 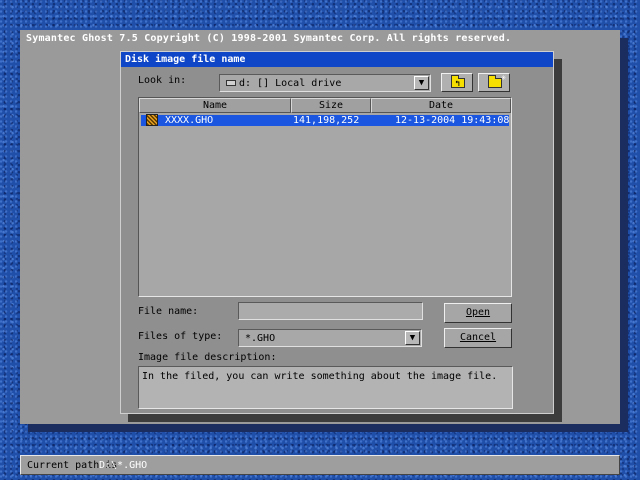 What do you see at coordinates (123, 465) in the screenshot?
I see `current-path: D:\*.GHO` at bounding box center [123, 465].